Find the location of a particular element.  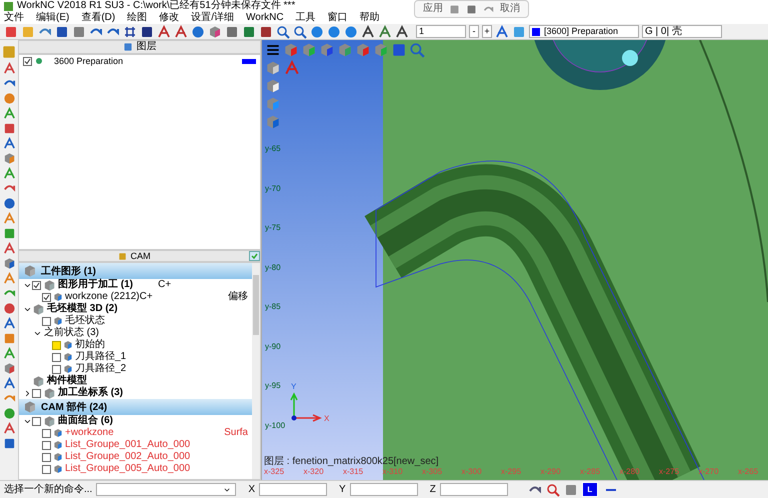

scrollbar is located at coordinates (256, 371).